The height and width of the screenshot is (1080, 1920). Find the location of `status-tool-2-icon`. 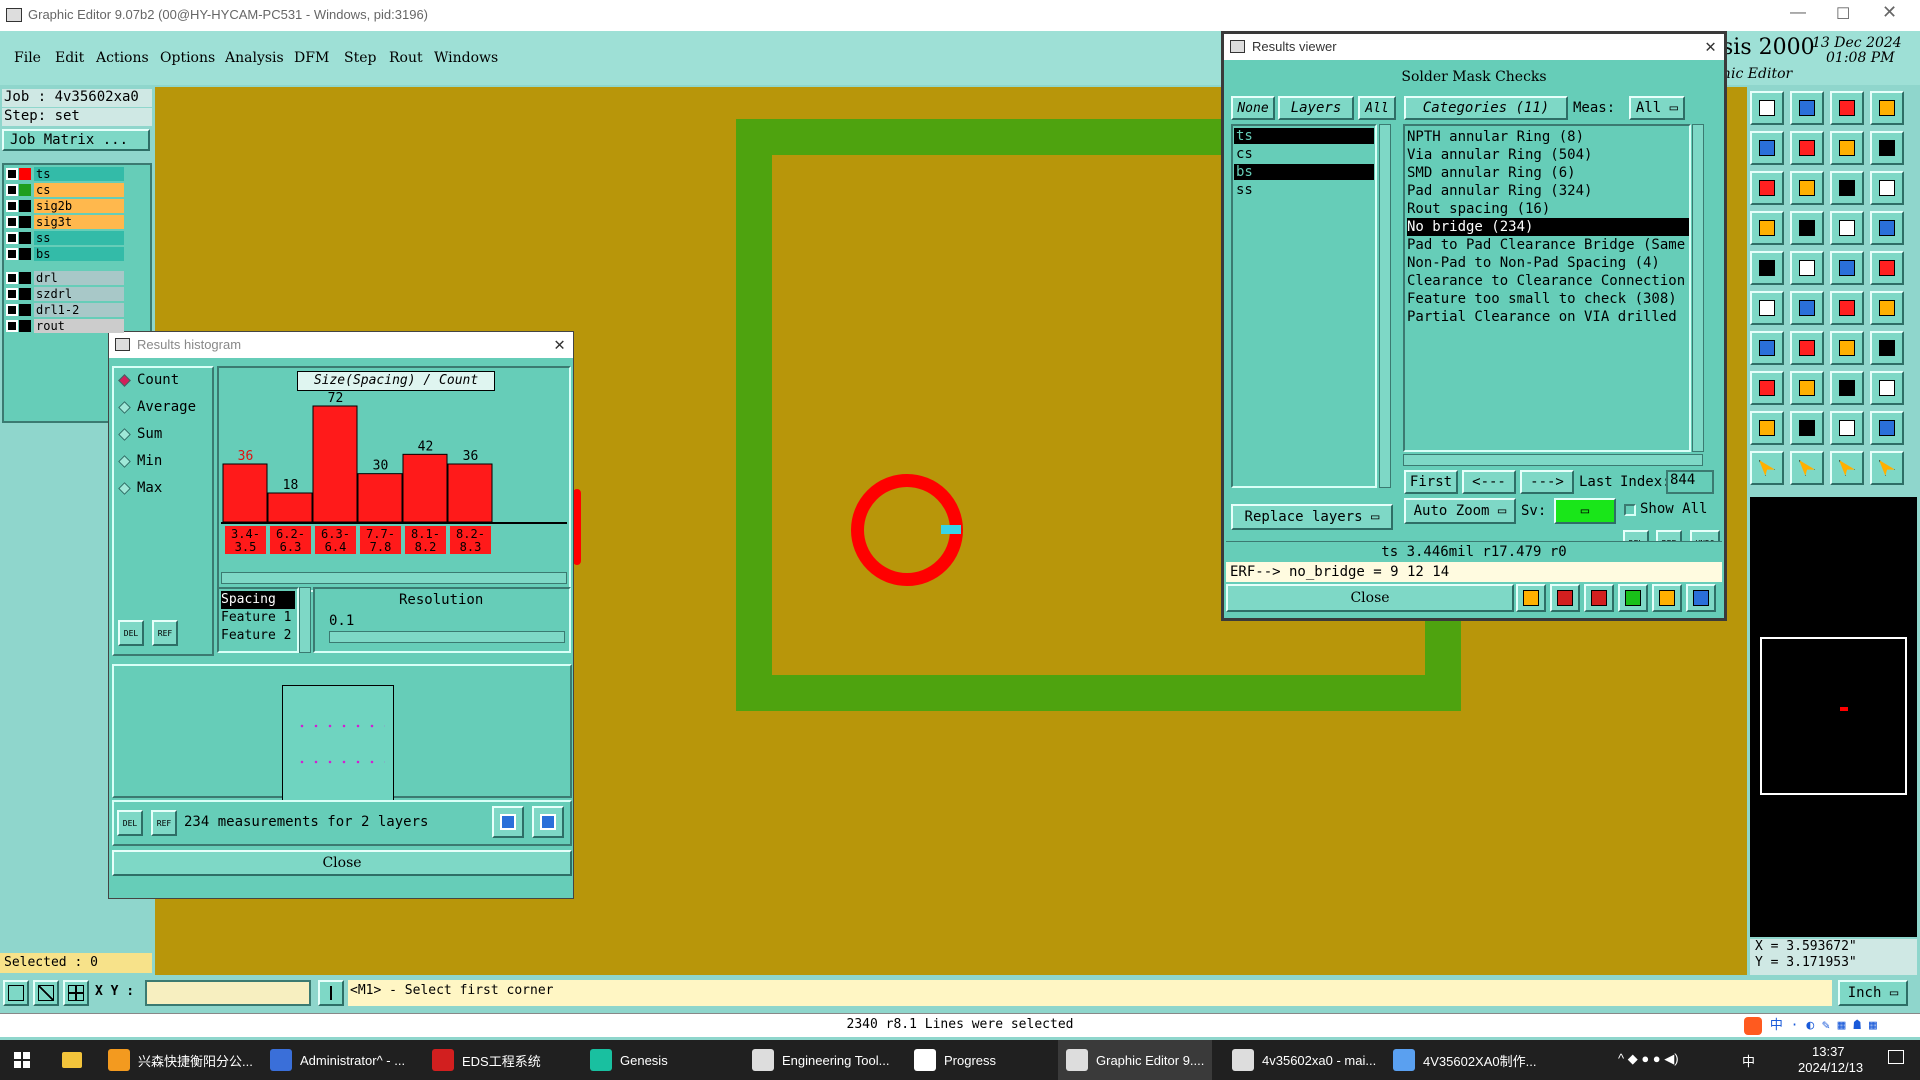

status-tool-2-icon is located at coordinates (46, 993).